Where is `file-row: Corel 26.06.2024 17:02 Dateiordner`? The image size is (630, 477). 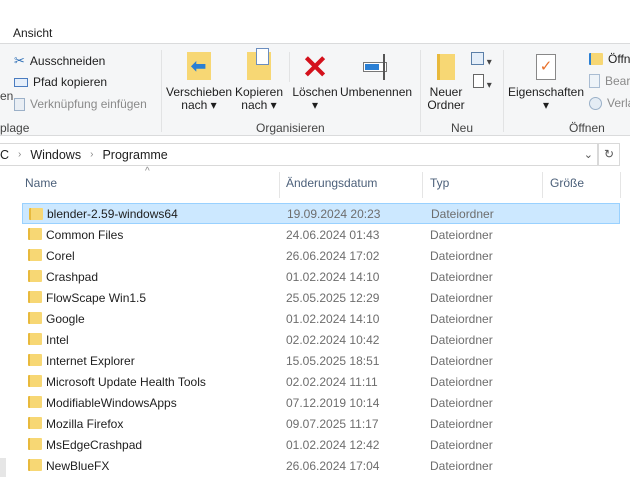 file-row: Corel 26.06.2024 17:02 Dateiordner is located at coordinates (321, 255).